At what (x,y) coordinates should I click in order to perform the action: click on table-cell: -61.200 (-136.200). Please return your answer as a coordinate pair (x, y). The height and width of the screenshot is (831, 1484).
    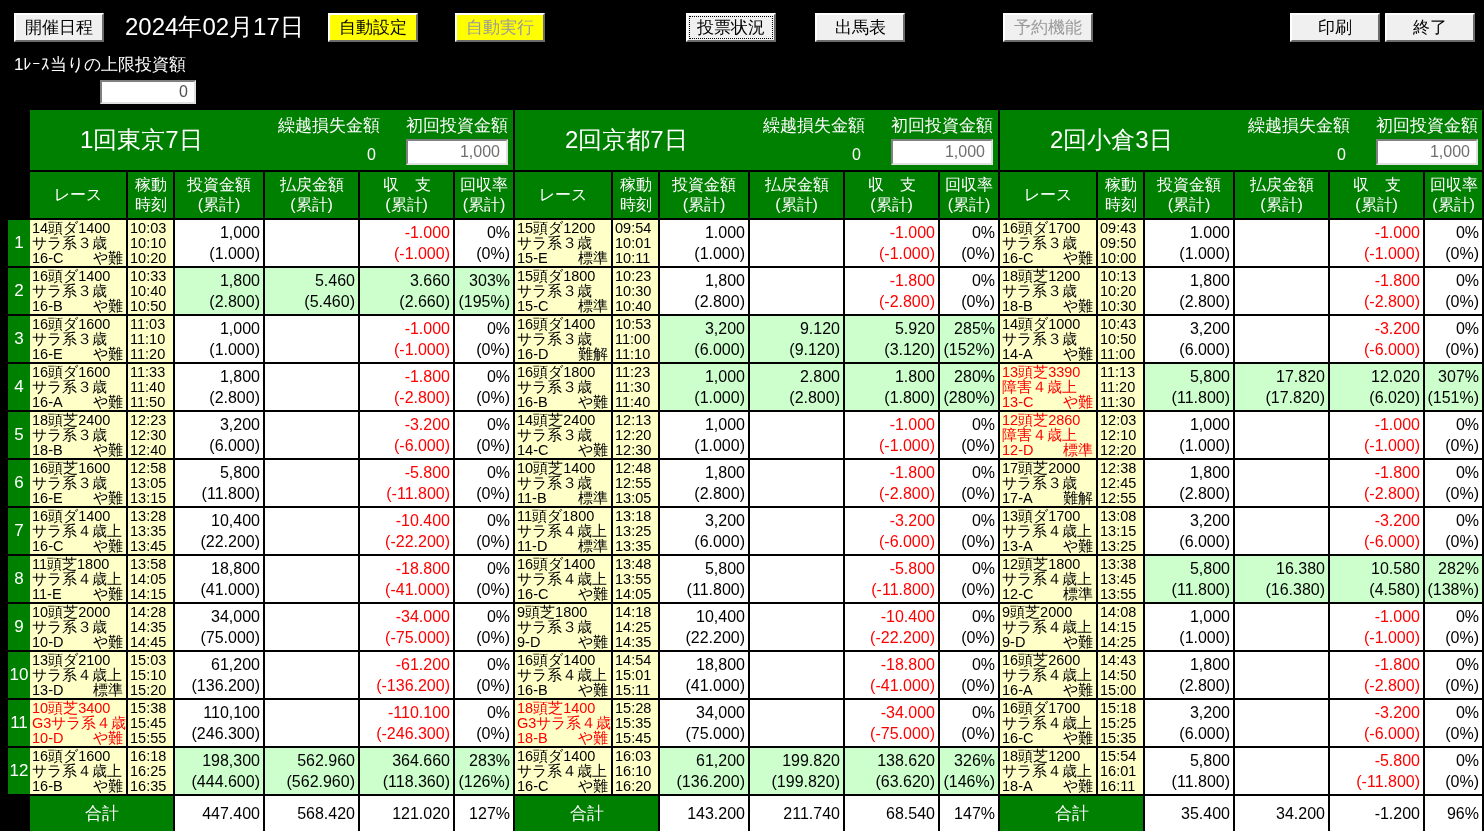
    Looking at the image, I should click on (407, 676).